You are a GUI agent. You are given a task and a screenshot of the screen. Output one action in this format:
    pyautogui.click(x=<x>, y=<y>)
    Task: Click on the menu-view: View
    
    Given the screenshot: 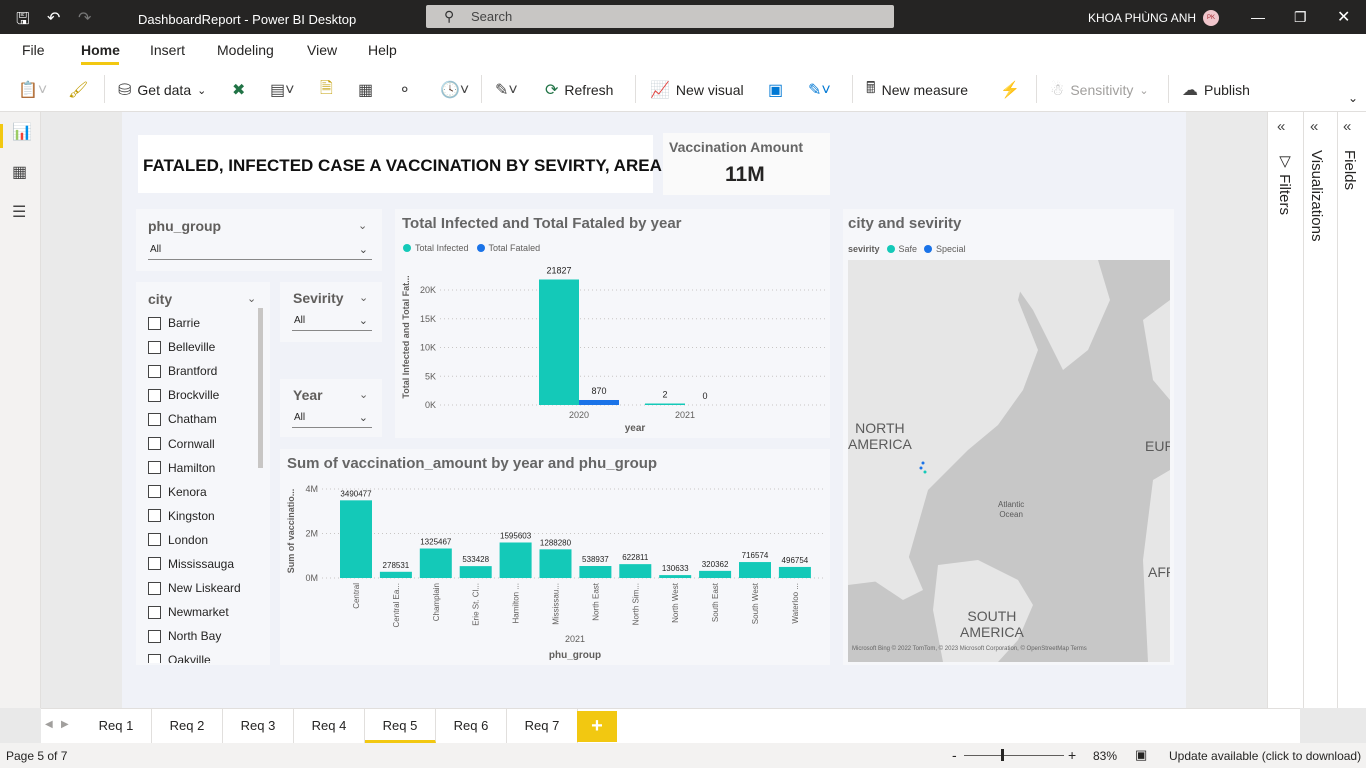 What is the action you would take?
    pyautogui.click(x=322, y=50)
    